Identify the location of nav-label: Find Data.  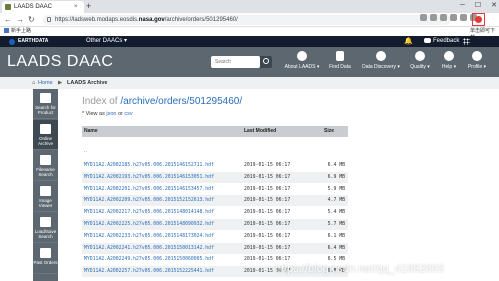
(340, 67).